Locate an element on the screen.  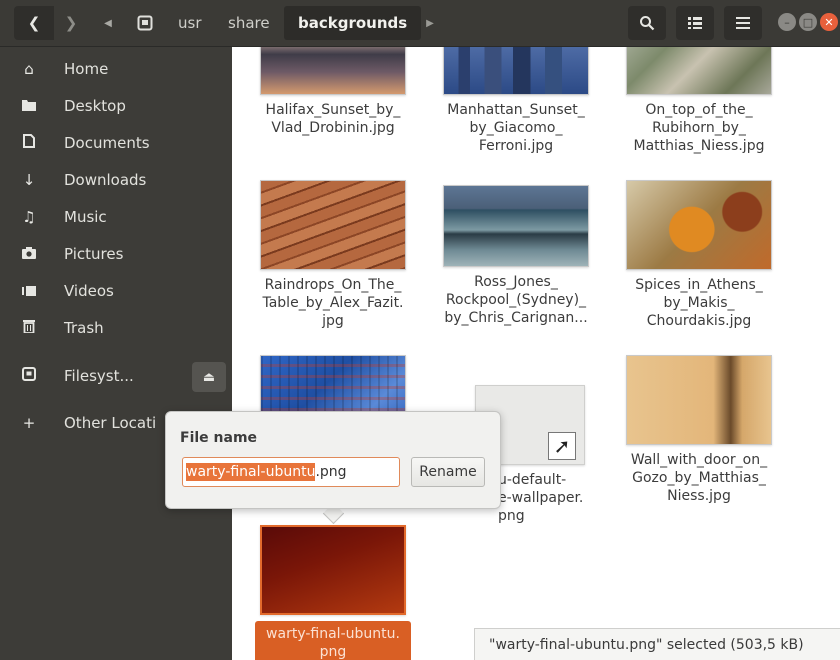
hamburger-icon is located at coordinates (743, 23).